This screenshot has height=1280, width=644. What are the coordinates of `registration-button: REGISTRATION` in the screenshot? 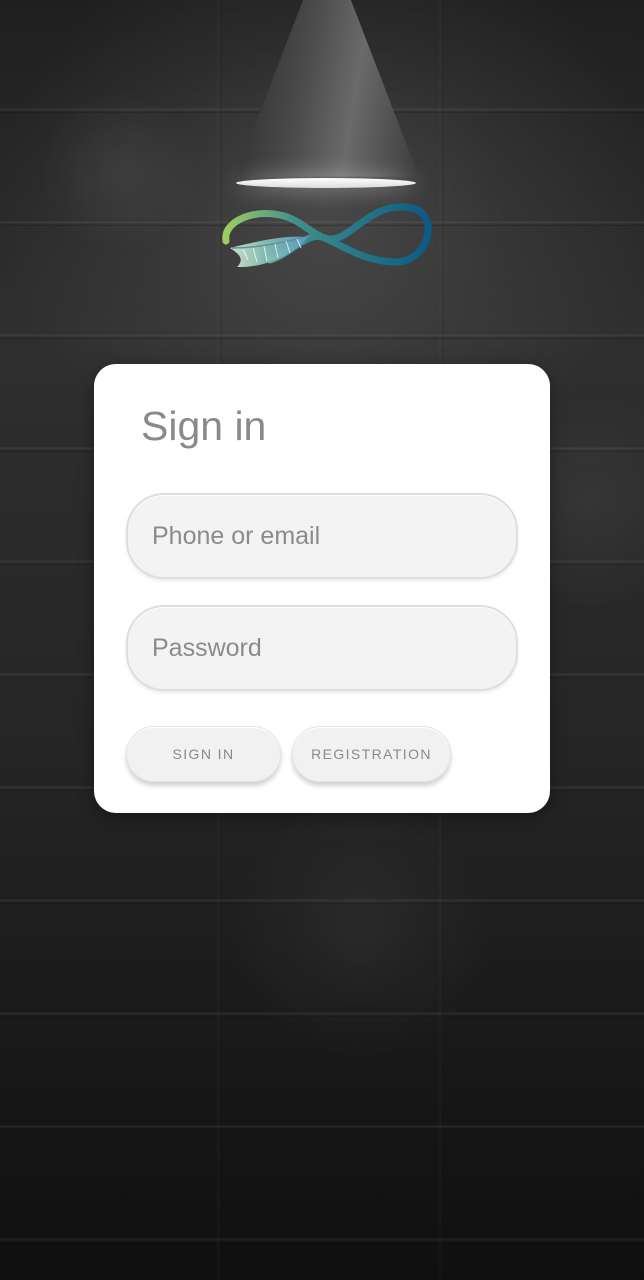 It's located at (371, 754).